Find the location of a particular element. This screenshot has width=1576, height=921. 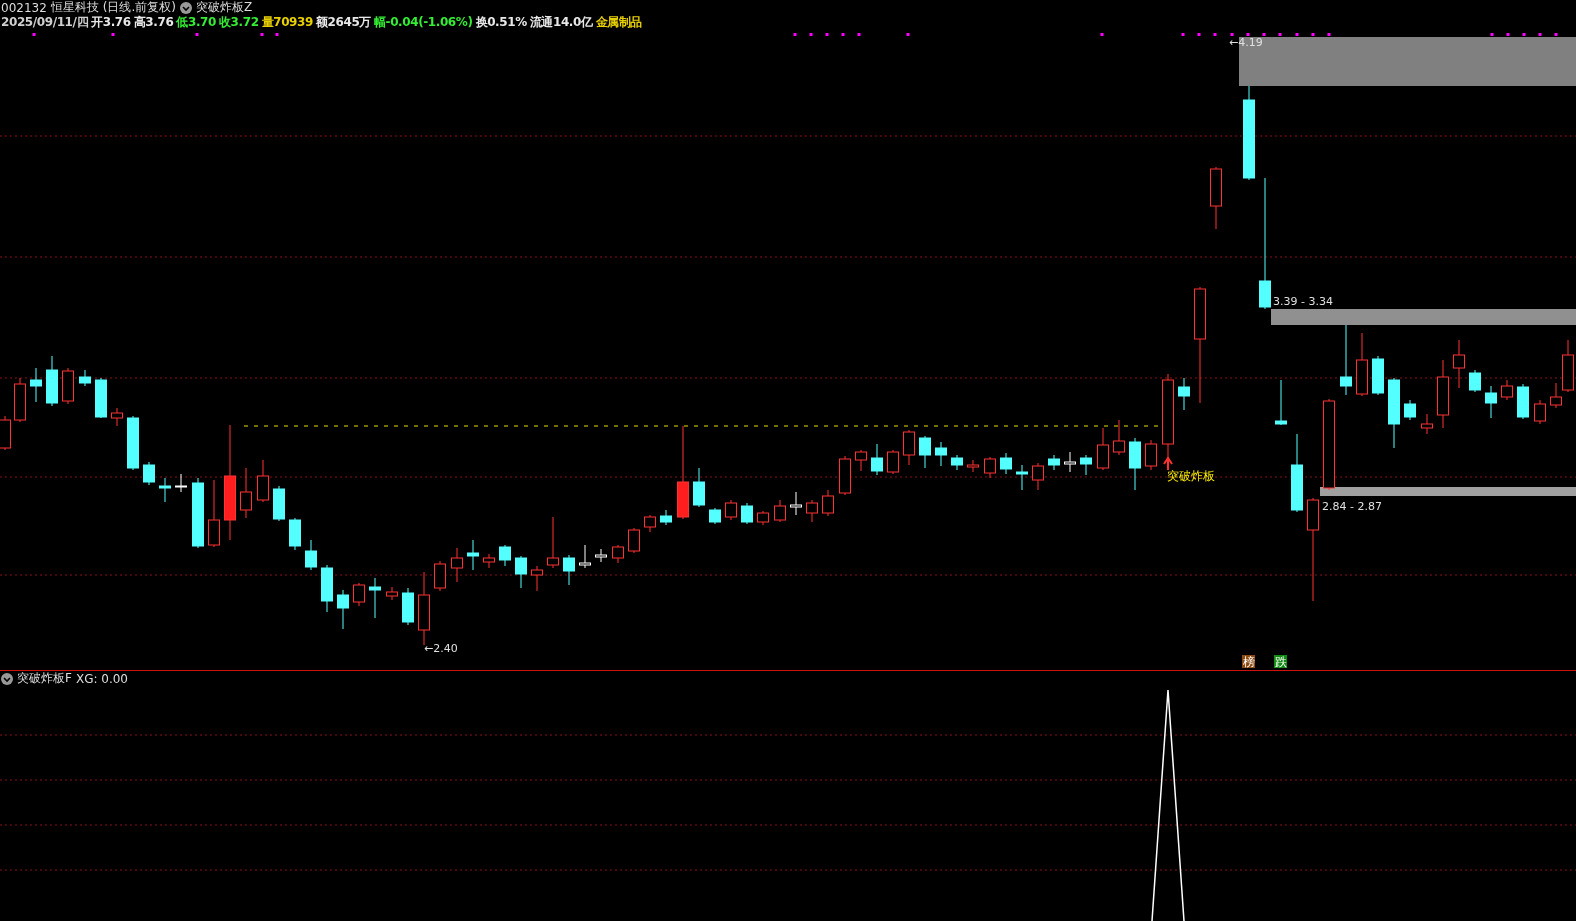

stock-code: 002132 is located at coordinates (24, 7).